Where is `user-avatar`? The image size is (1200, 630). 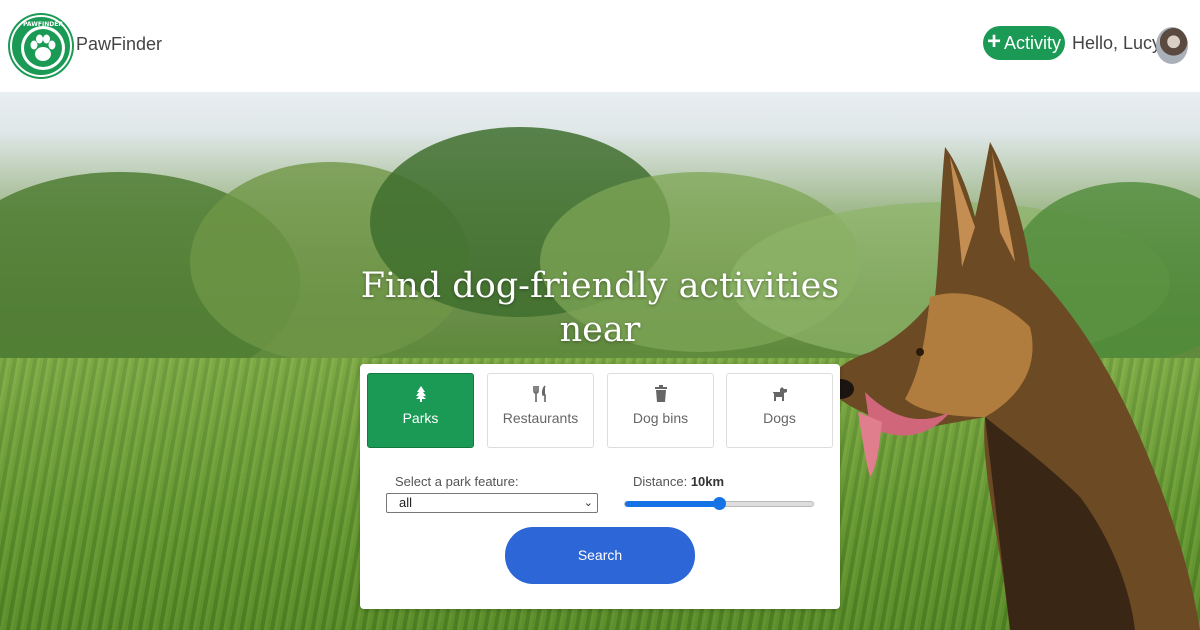 user-avatar is located at coordinates (1172, 45).